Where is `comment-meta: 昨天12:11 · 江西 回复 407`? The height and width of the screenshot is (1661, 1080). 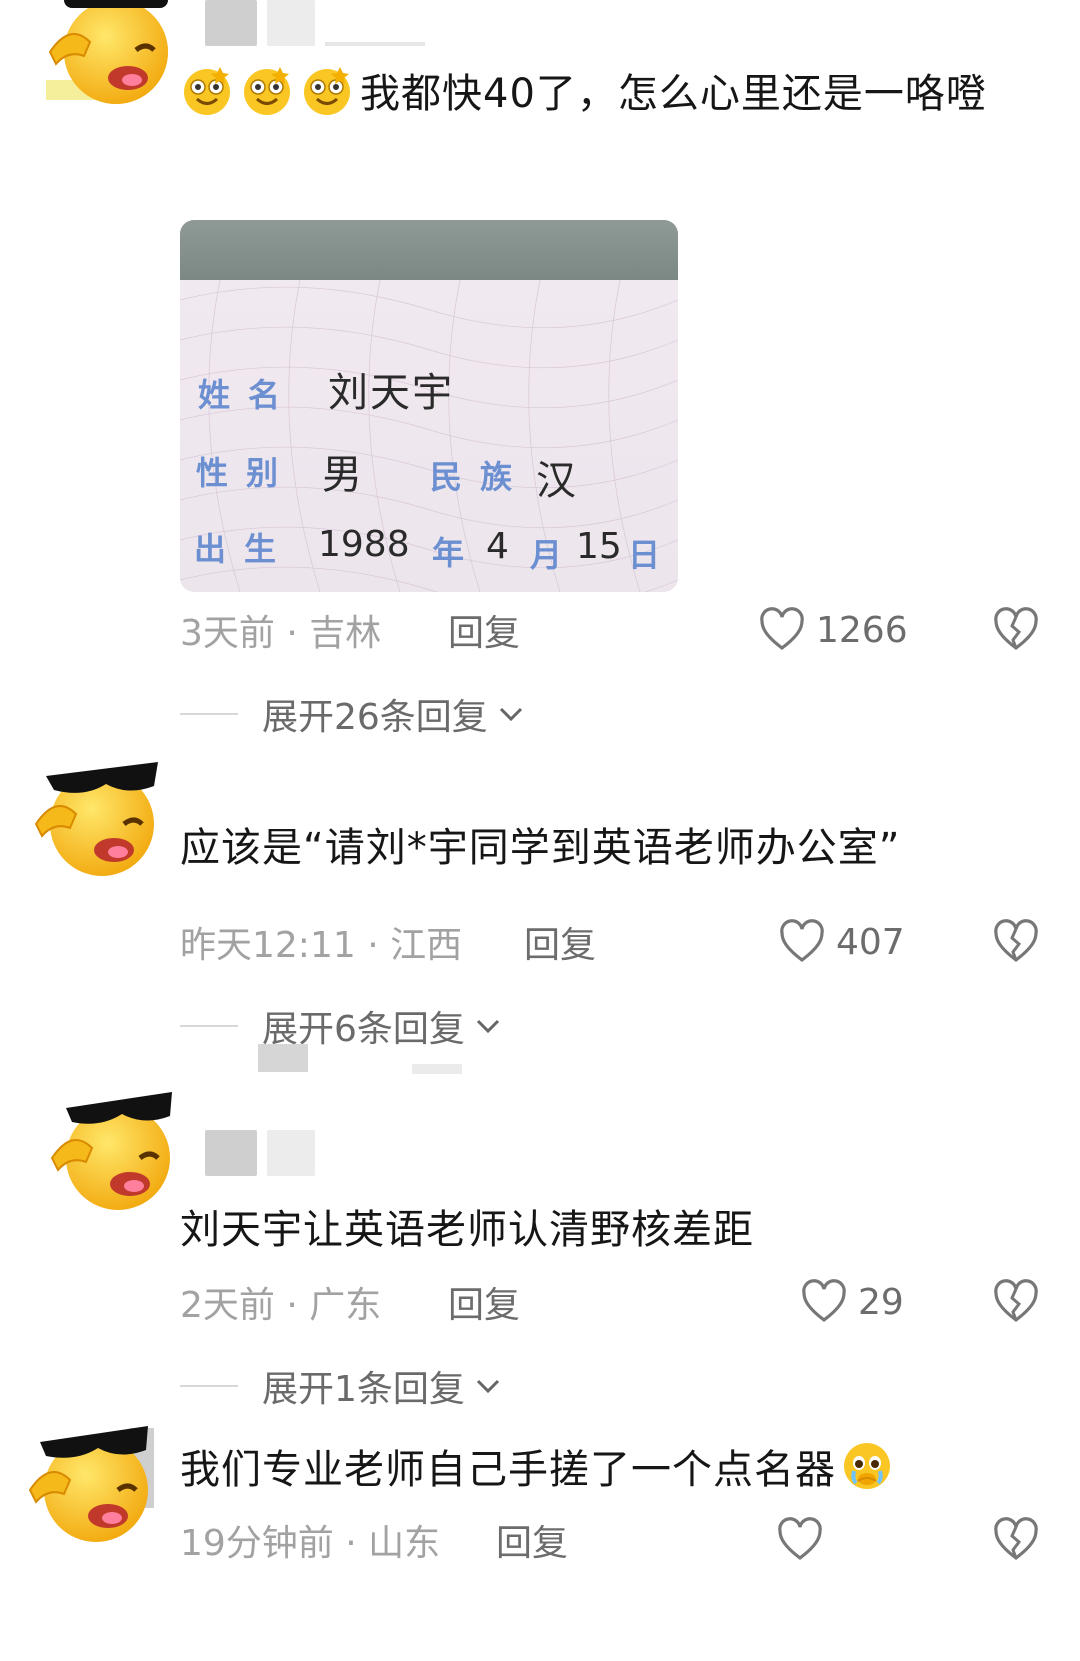 comment-meta: 昨天12:11 · 江西 回复 407 is located at coordinates (610, 942).